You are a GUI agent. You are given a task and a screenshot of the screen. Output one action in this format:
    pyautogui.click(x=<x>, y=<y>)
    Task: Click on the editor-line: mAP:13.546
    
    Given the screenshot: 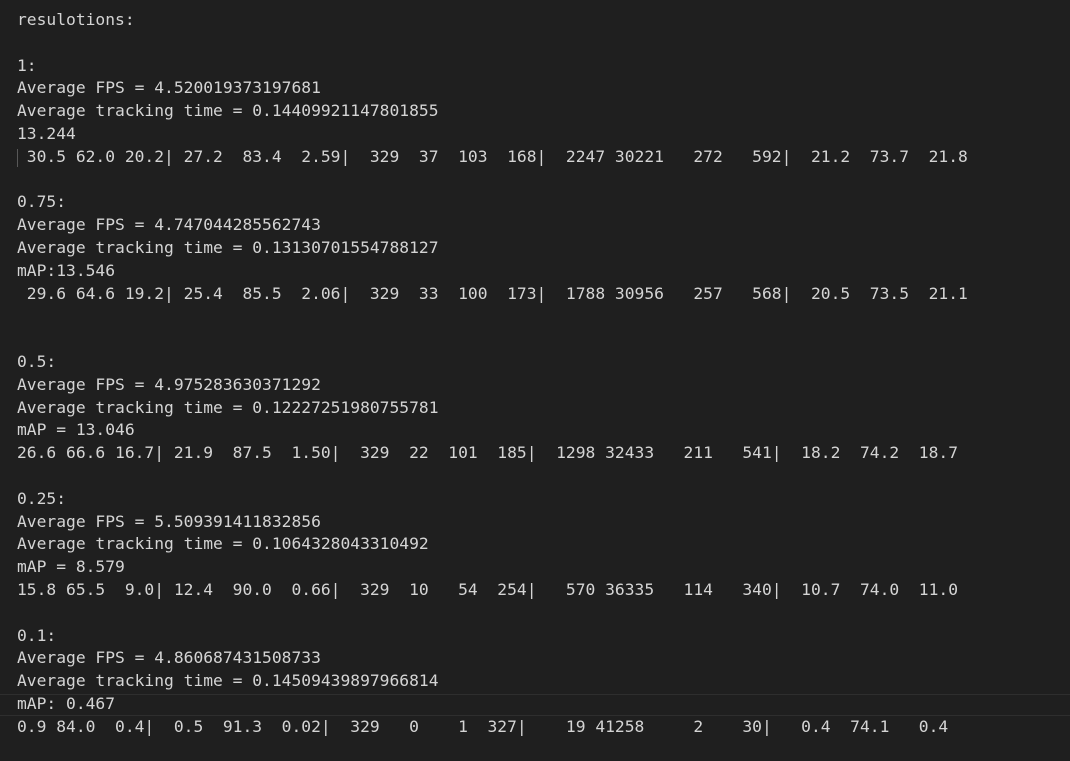 What is the action you would take?
    pyautogui.click(x=66, y=270)
    